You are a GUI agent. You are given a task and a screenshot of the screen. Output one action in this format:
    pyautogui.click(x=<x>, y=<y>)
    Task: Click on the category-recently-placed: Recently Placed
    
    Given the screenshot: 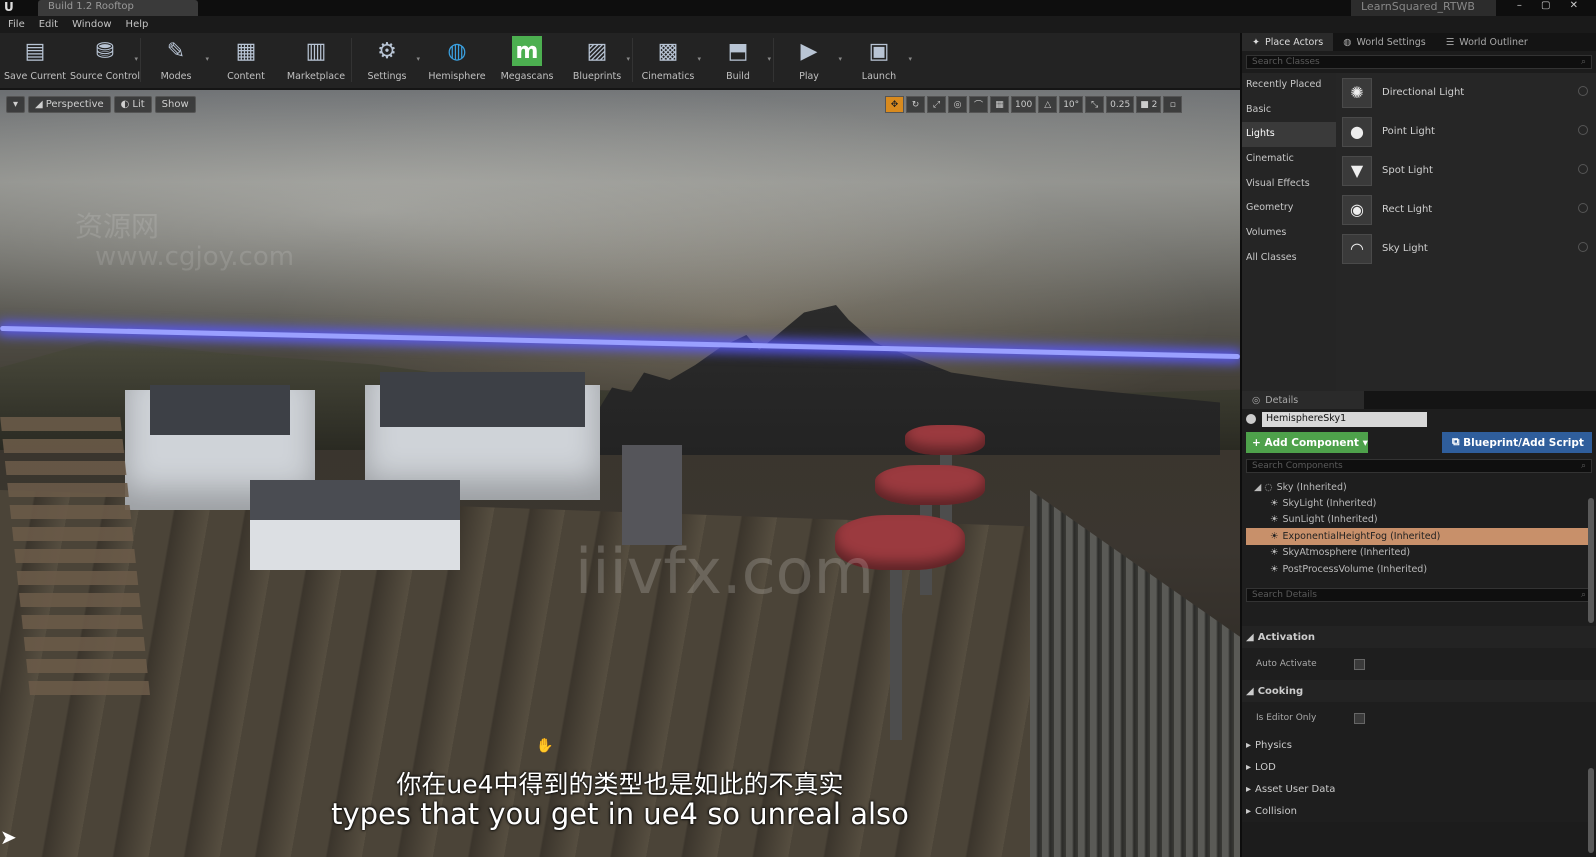 What is the action you would take?
    pyautogui.click(x=1289, y=85)
    